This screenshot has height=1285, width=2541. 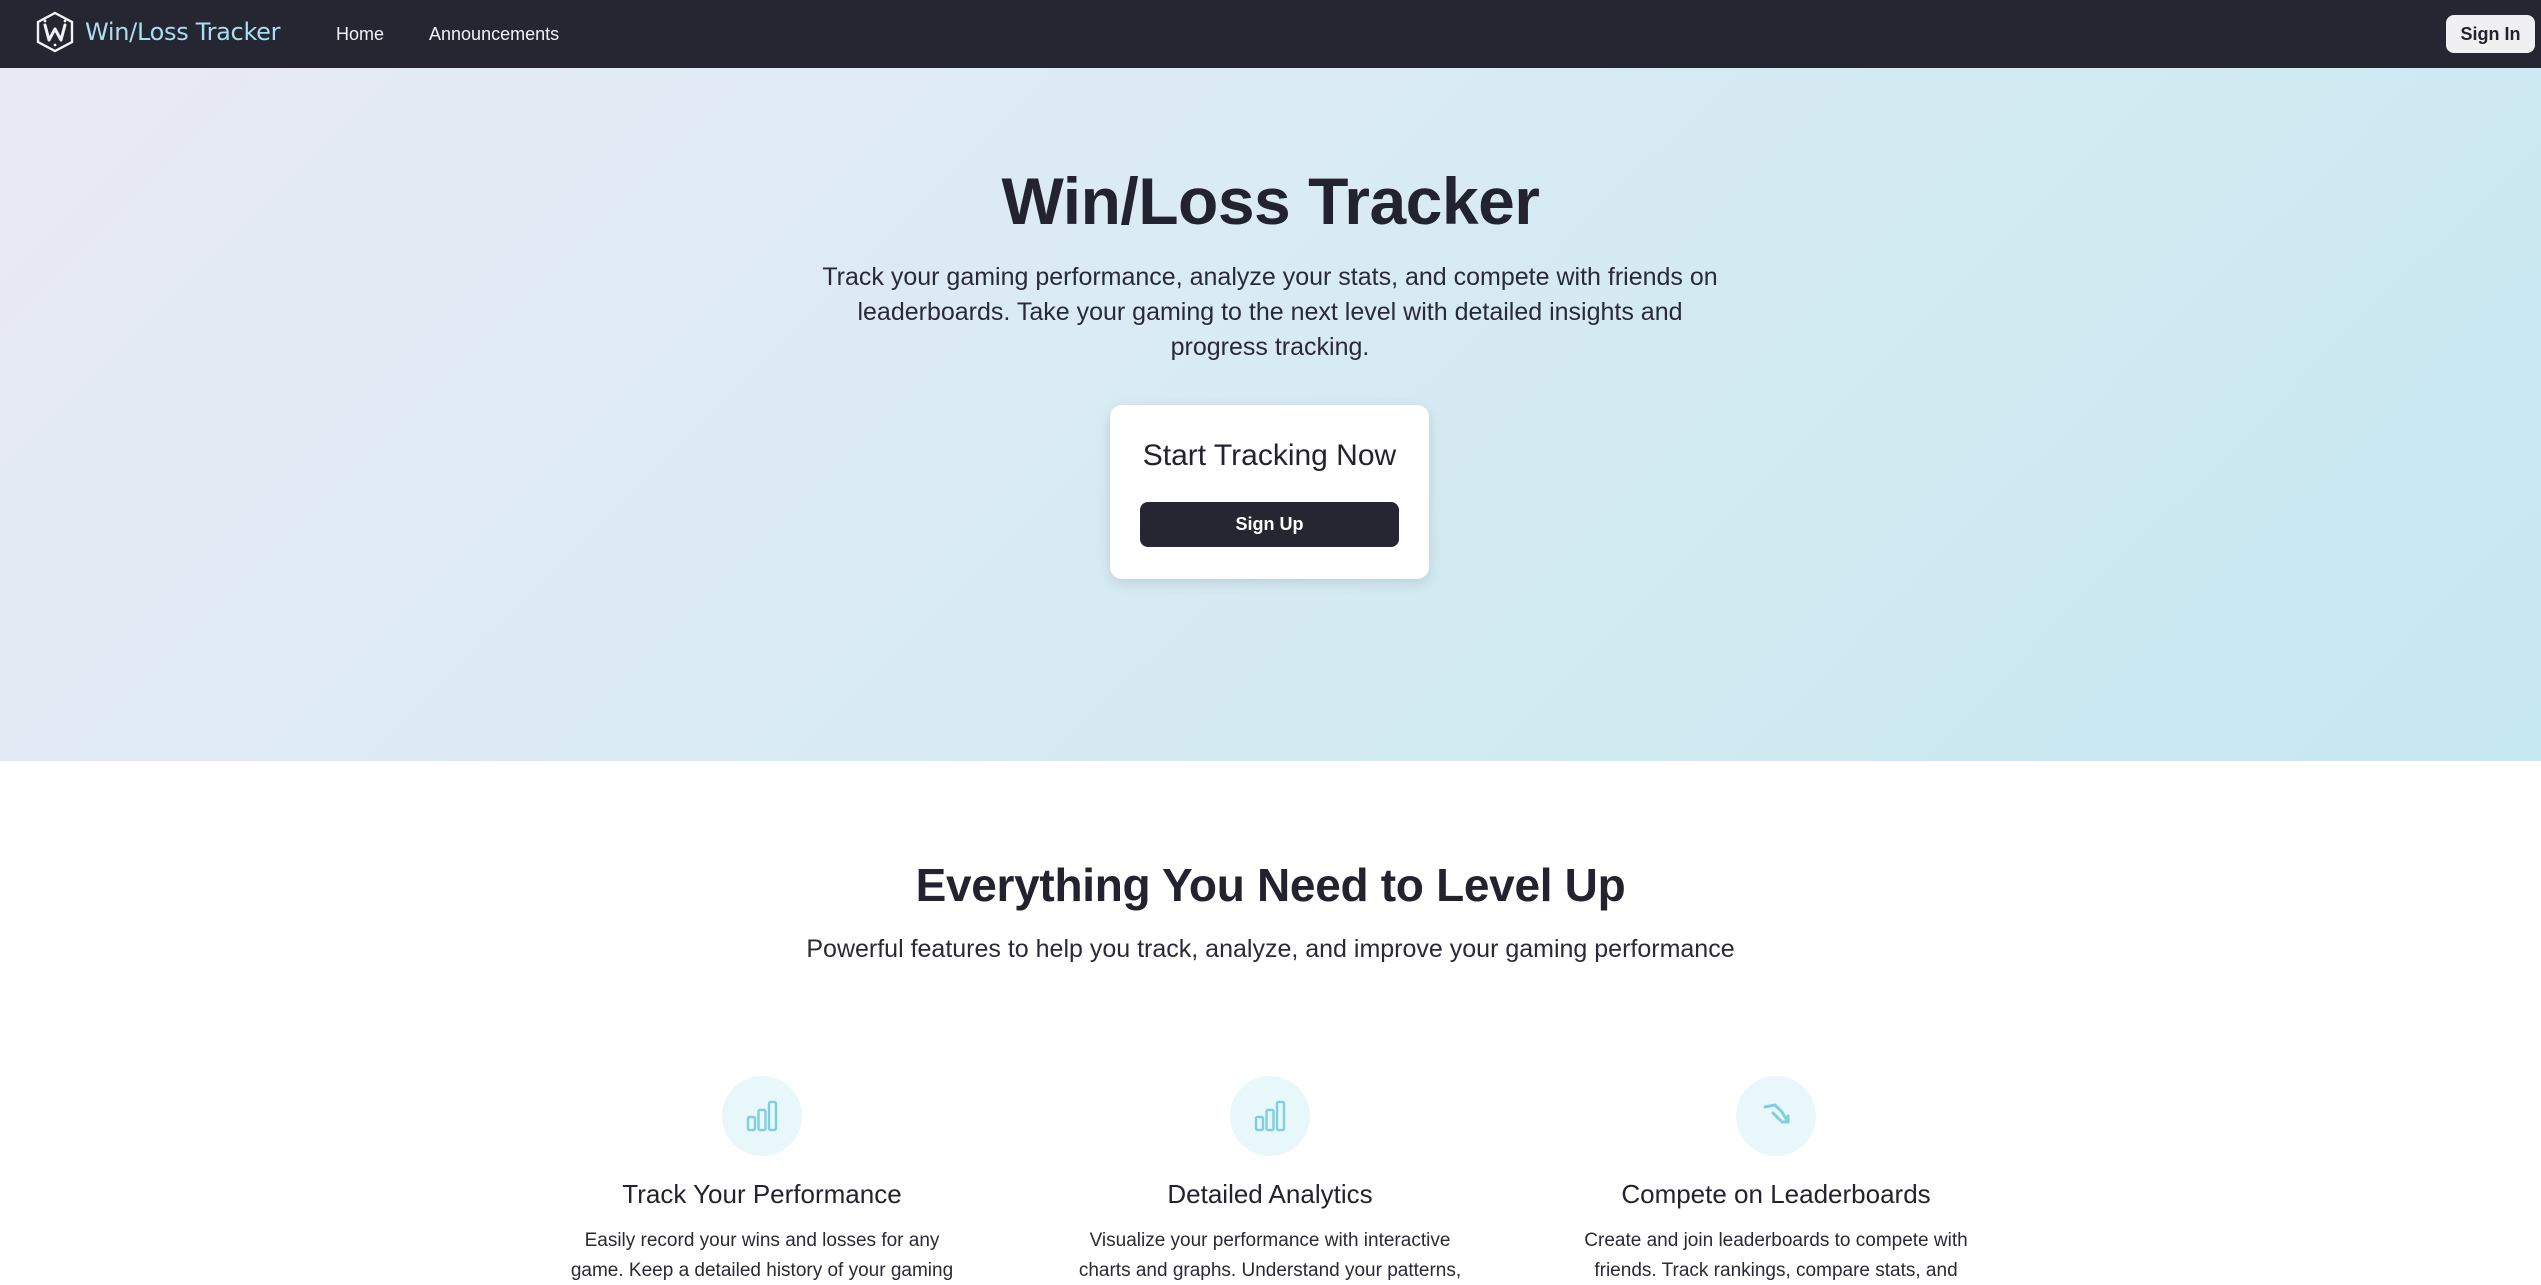 What do you see at coordinates (1270, 1194) in the screenshot?
I see `feature-title: Detailed Analytics` at bounding box center [1270, 1194].